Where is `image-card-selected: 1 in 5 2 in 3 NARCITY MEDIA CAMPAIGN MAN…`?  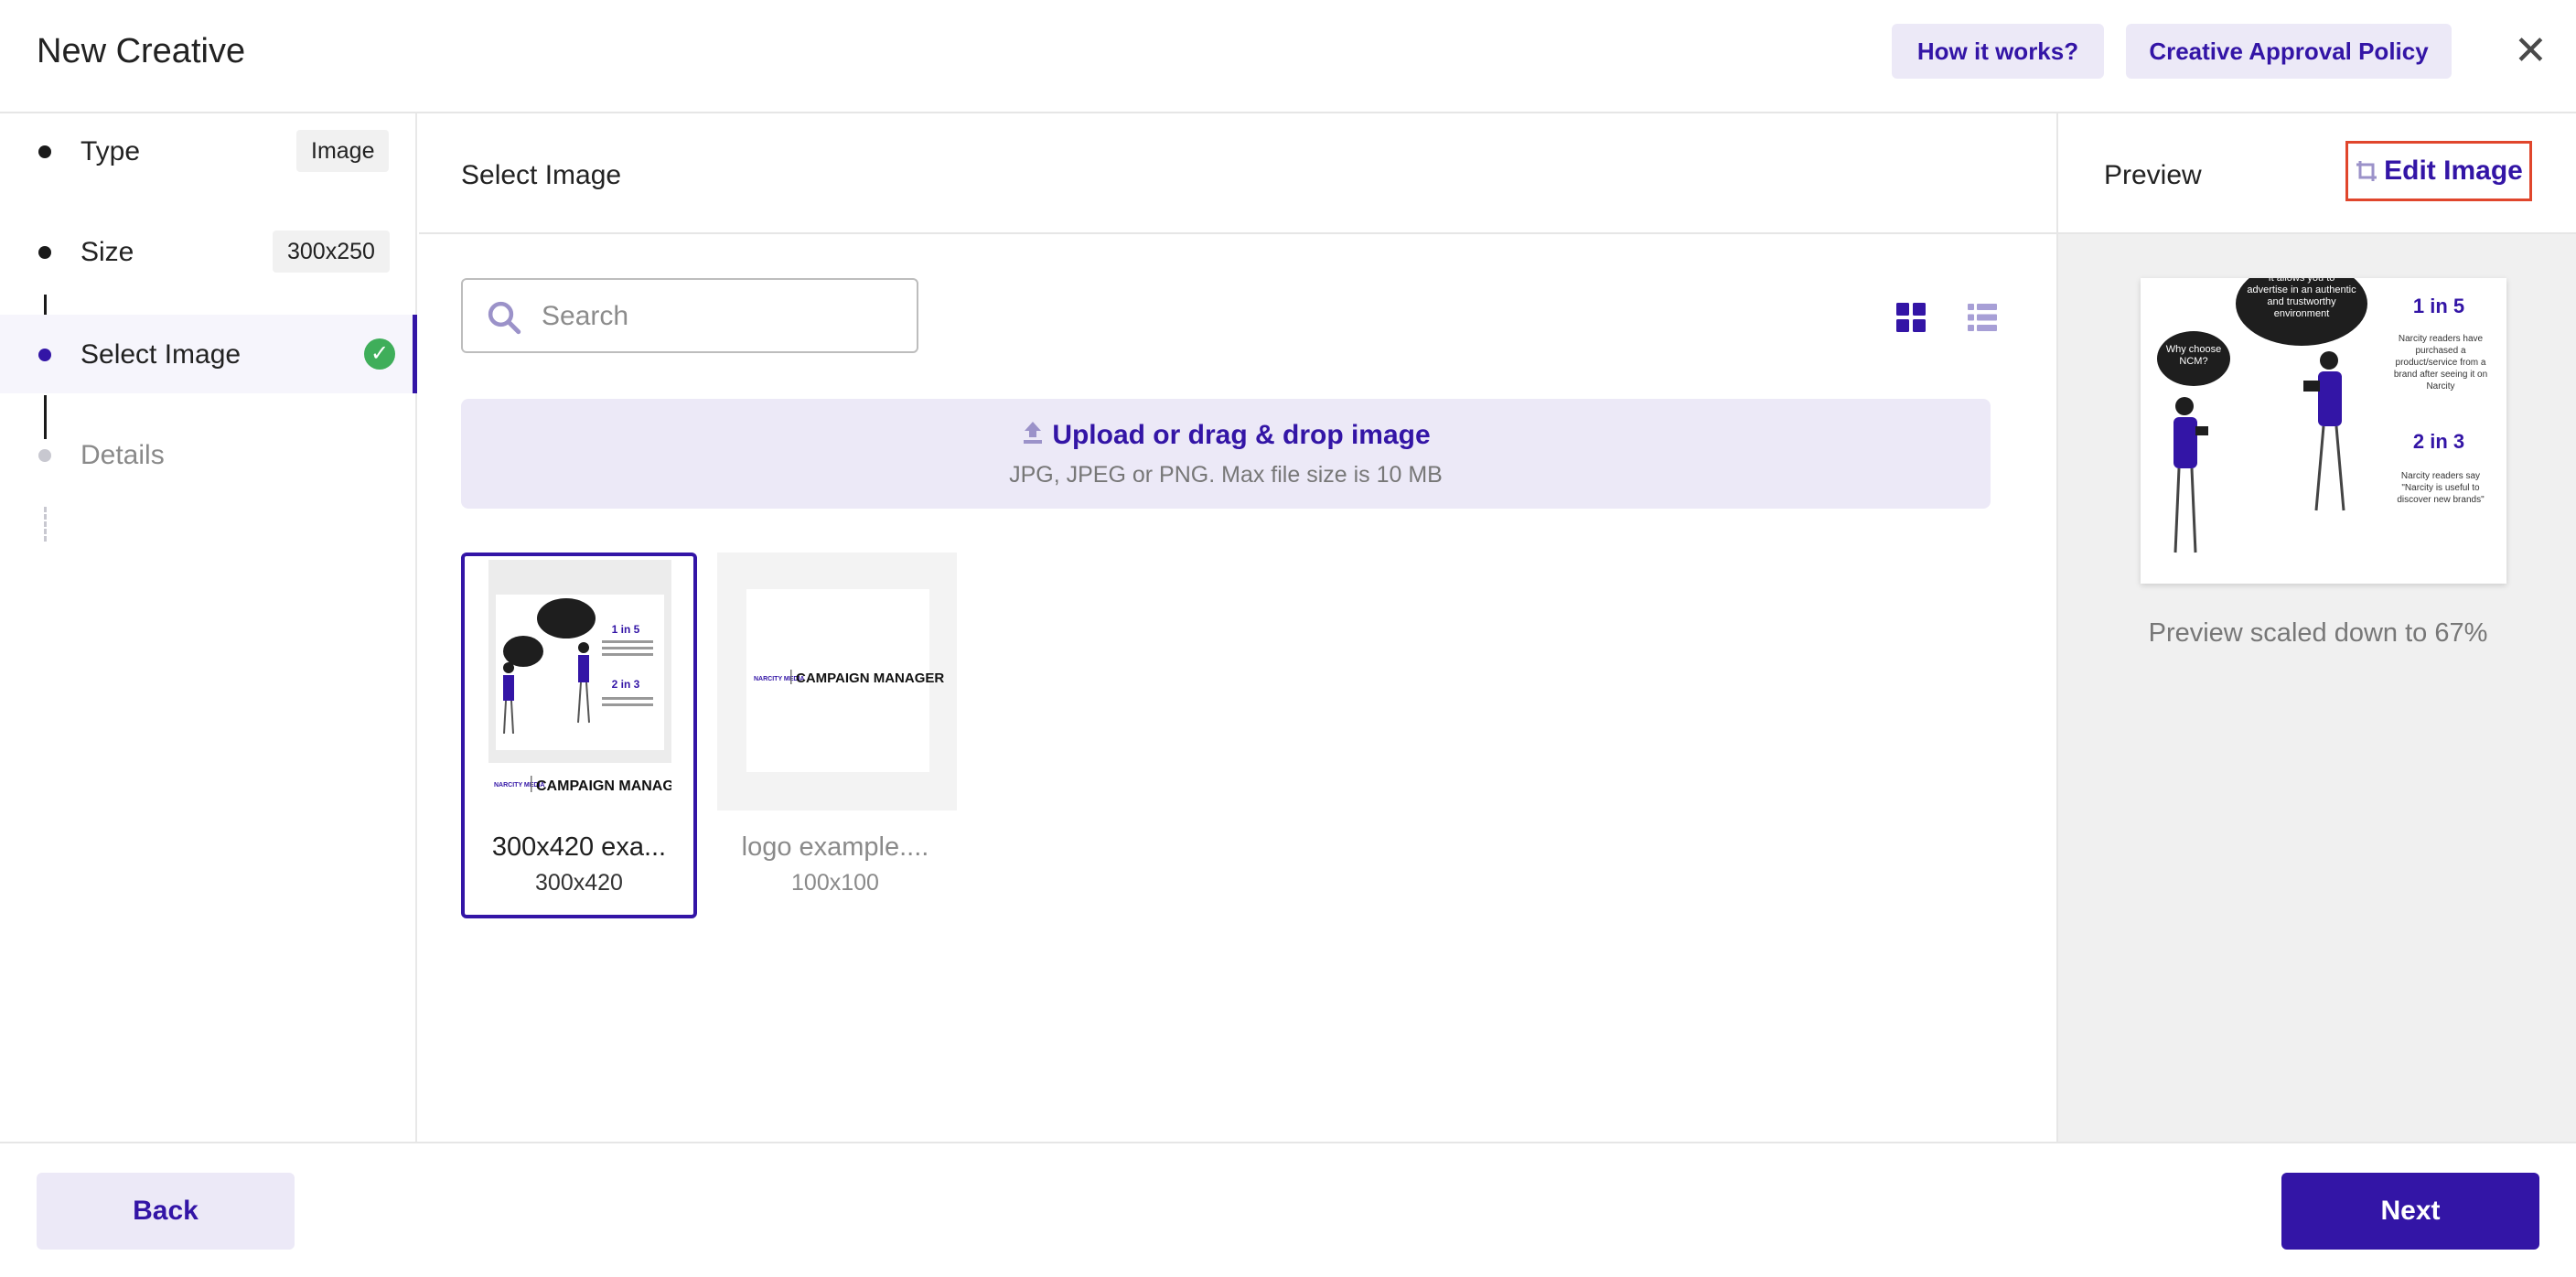
image-card-selected: 1 in 5 2 in 3 NARCITY MEDIA CAMPAIGN MAN… is located at coordinates (579, 735).